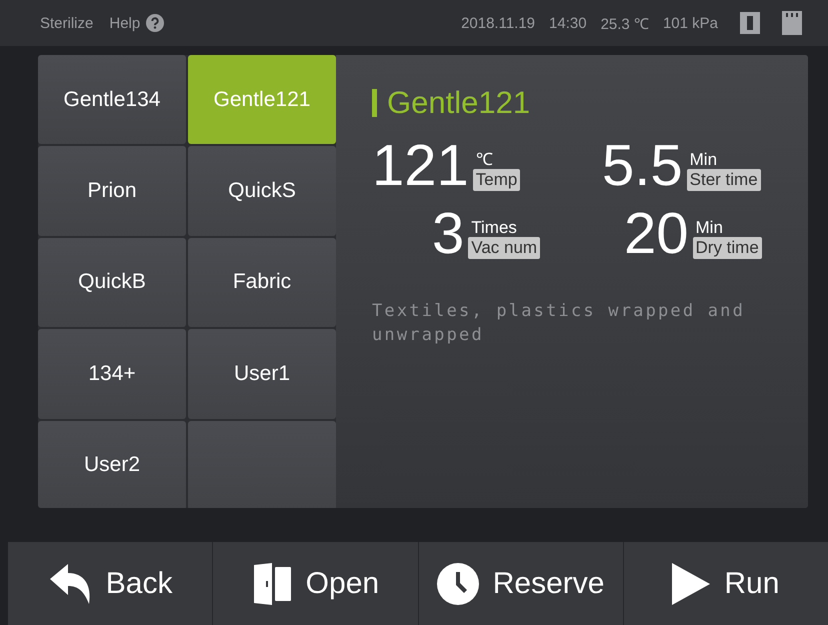 This screenshot has height=625, width=828. Describe the element at coordinates (112, 374) in the screenshot. I see `program-tile: 134+` at that location.